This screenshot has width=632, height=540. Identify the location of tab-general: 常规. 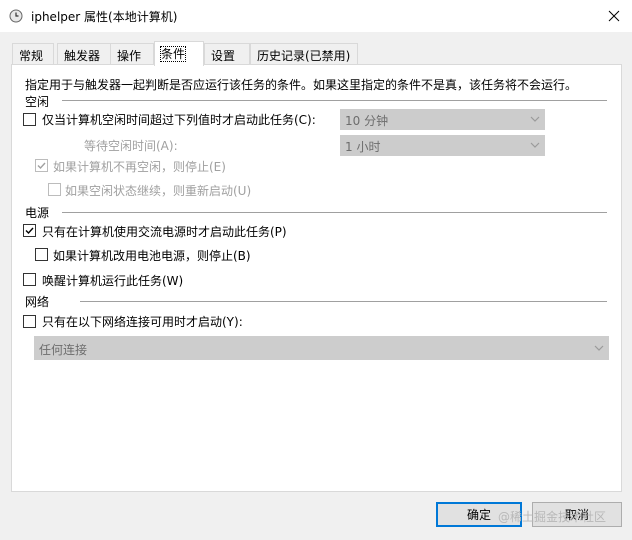
(33, 53).